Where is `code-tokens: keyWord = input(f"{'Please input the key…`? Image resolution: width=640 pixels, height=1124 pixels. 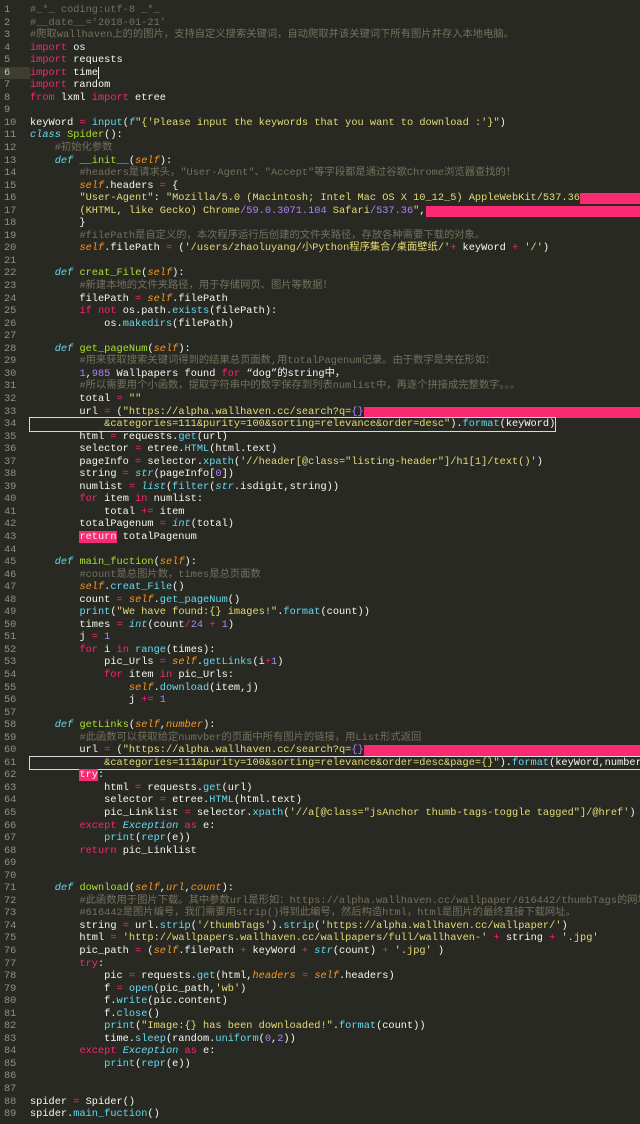
code-tokens: keyWord = input(f"{'Please input the key… is located at coordinates (268, 123).